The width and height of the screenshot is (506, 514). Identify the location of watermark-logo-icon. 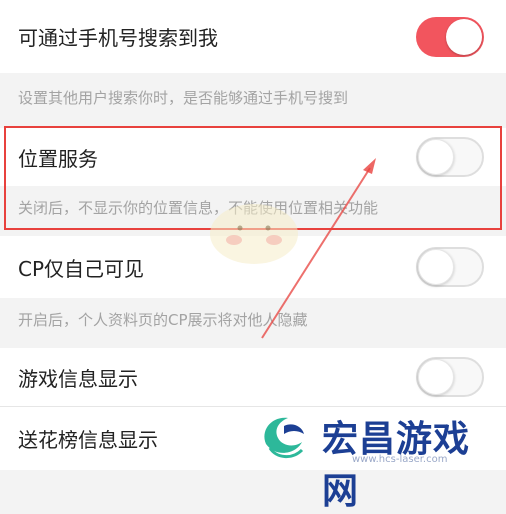
(284, 437).